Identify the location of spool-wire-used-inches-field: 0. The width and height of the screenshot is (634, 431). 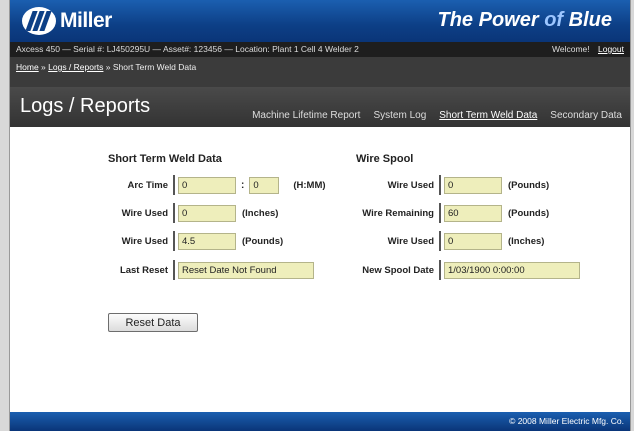
(473, 241).